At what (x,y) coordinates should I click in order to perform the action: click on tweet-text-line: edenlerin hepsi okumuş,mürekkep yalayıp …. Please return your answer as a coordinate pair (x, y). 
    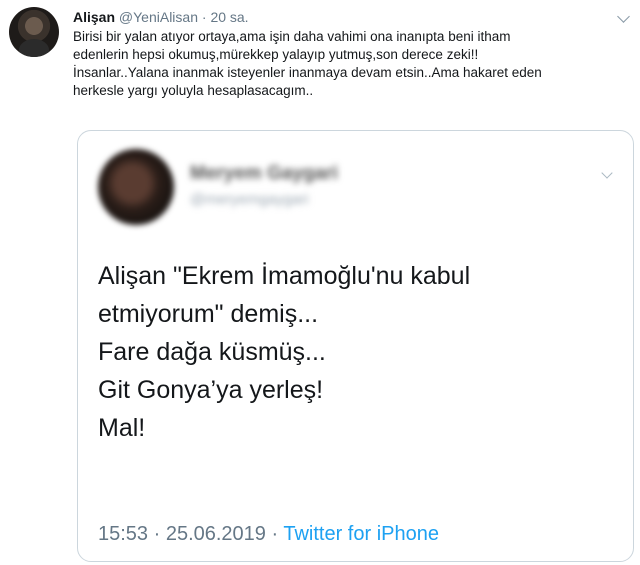
    Looking at the image, I should click on (276, 54).